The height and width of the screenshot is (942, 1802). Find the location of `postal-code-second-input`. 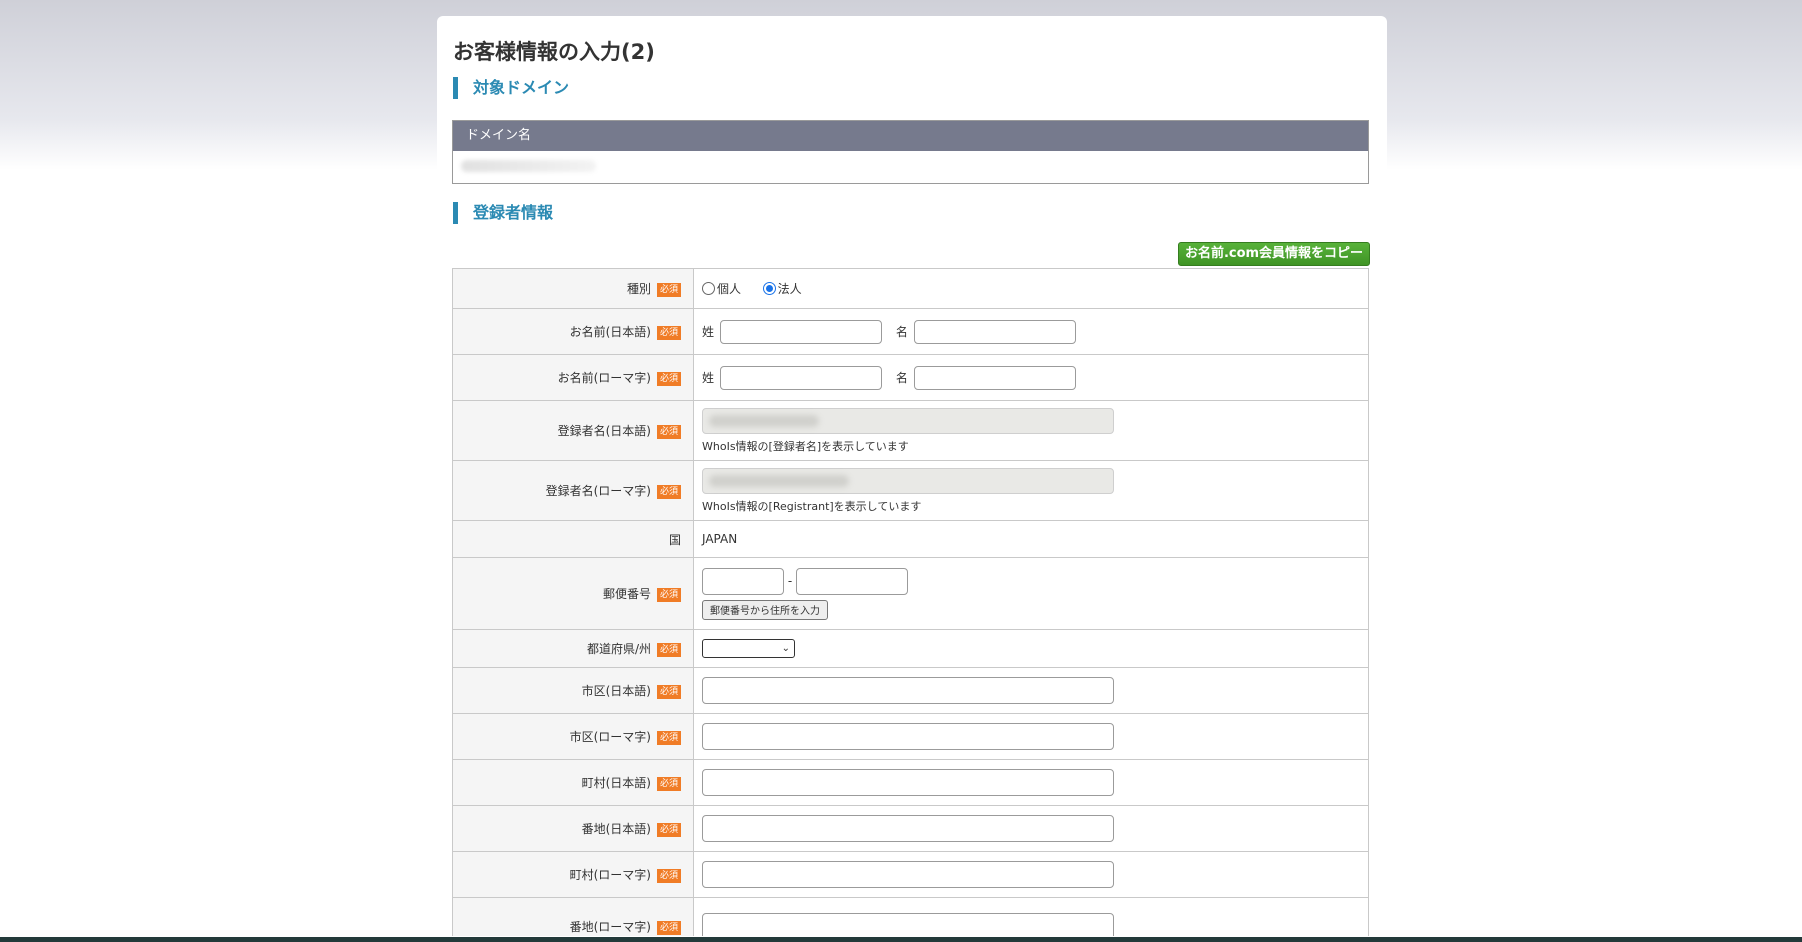

postal-code-second-input is located at coordinates (852, 581).